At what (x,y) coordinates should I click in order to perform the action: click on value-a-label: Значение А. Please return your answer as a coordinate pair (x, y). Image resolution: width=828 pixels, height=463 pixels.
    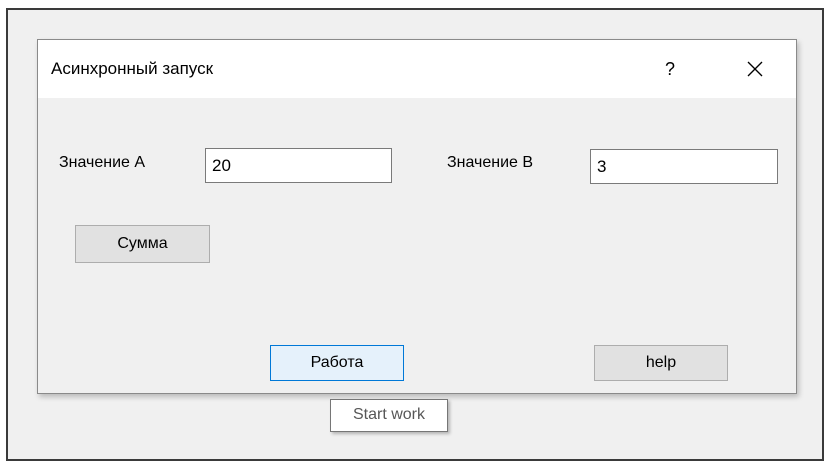
    Looking at the image, I should click on (102, 162).